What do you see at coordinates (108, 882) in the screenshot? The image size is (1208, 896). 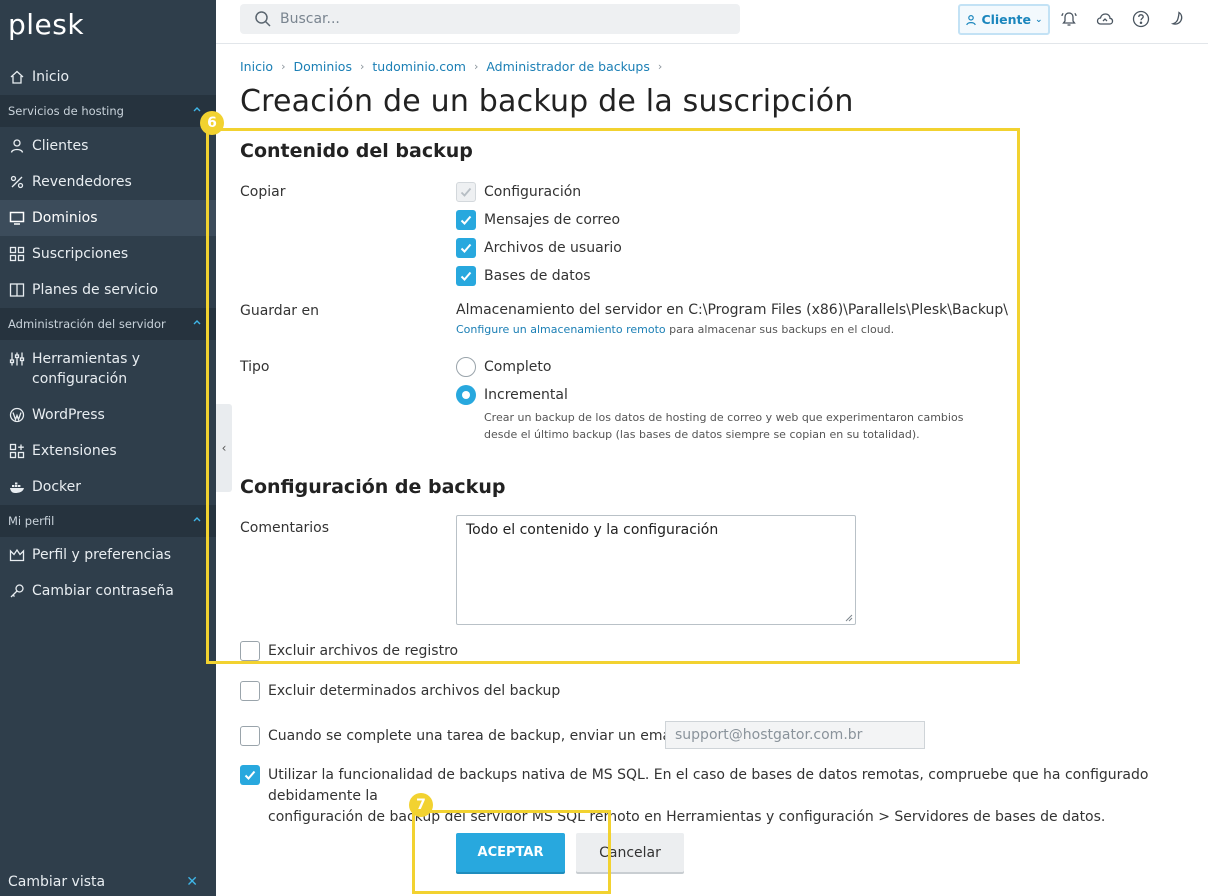 I see `switch-view-button: Cambiar vista ✕` at bounding box center [108, 882].